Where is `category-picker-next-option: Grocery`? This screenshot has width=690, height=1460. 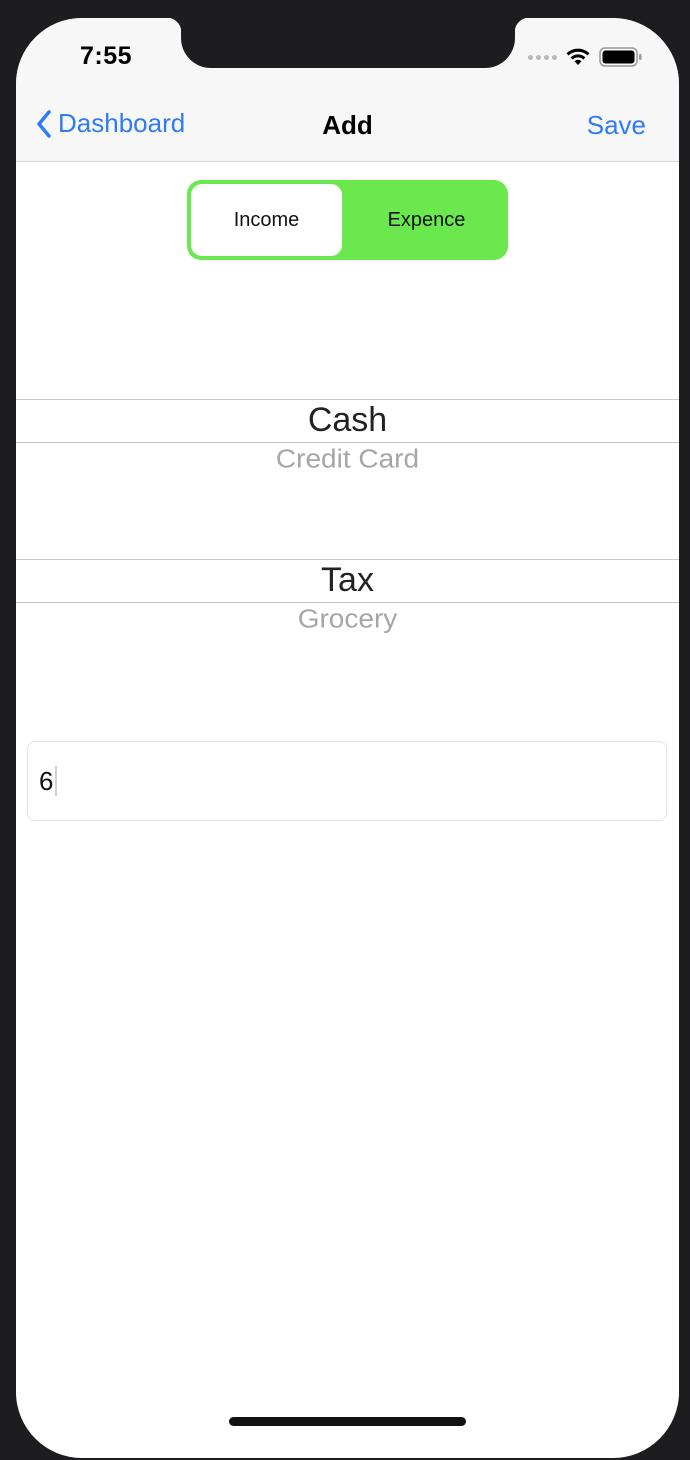 category-picker-next-option: Grocery is located at coordinates (347, 618).